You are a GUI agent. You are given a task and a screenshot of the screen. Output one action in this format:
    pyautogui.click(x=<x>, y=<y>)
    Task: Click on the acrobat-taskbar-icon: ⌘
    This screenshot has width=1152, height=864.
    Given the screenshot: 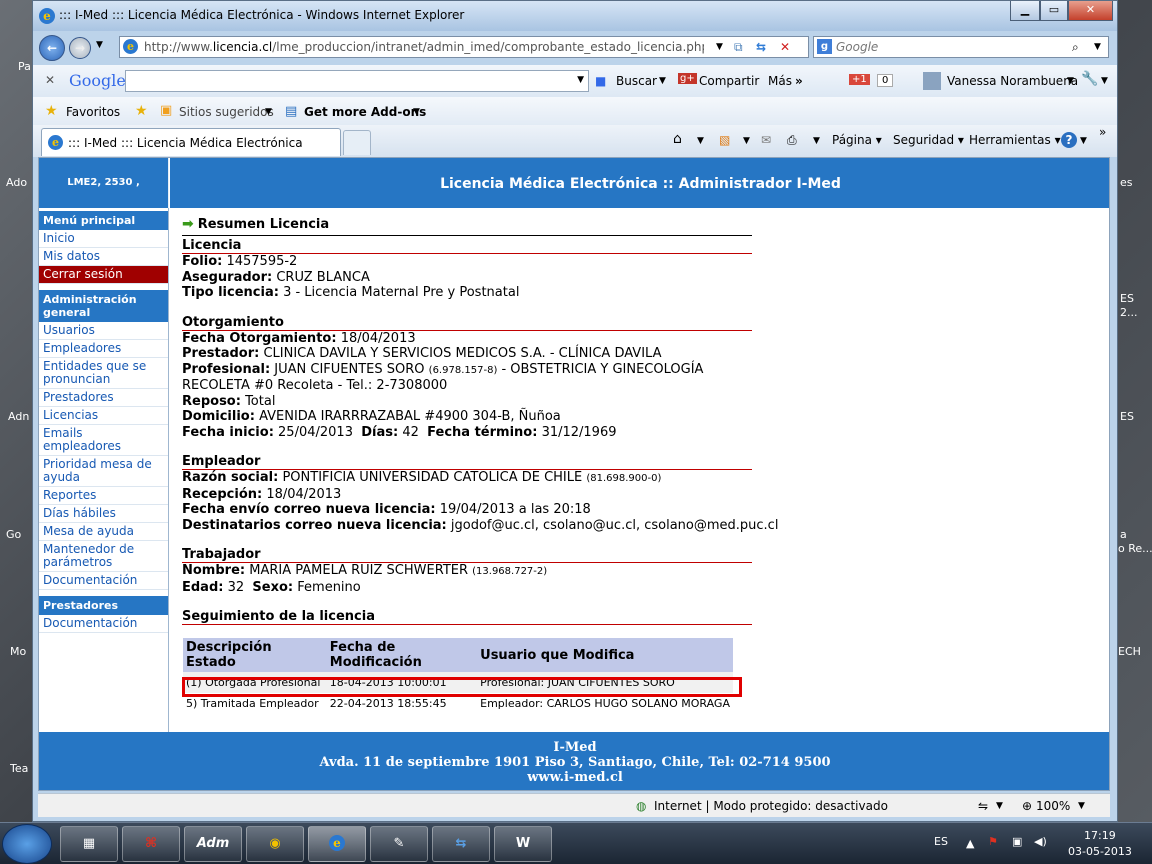 What is the action you would take?
    pyautogui.click(x=151, y=844)
    